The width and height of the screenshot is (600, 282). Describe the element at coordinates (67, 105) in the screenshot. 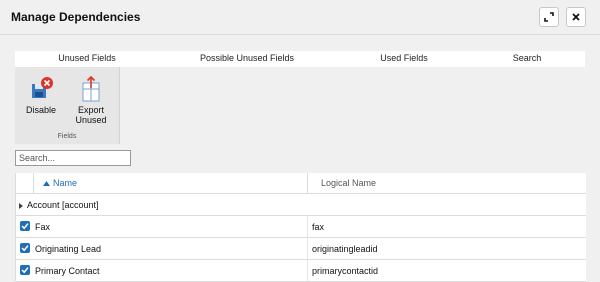

I see `ribbon-group-fields: Disable Export Unused Fields` at that location.